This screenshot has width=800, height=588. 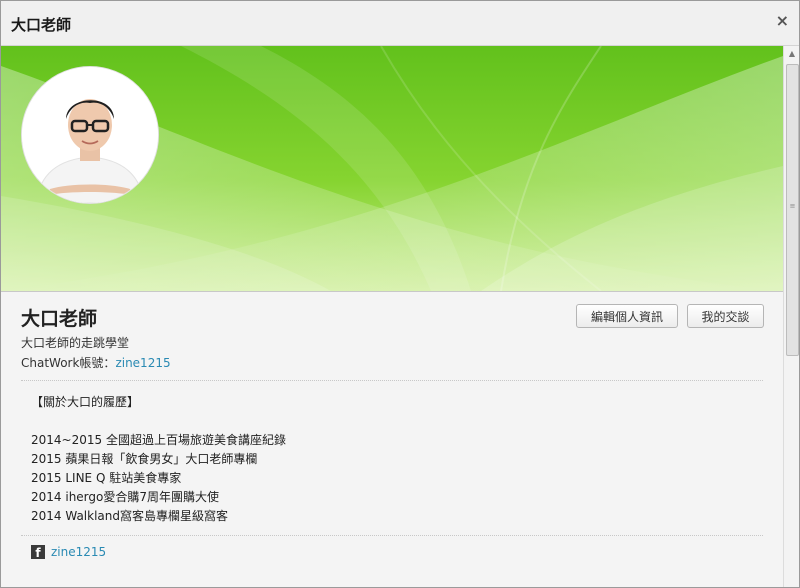 I want to click on chatwork-id-line: ChatWork帳號：zine1215, so click(x=96, y=362).